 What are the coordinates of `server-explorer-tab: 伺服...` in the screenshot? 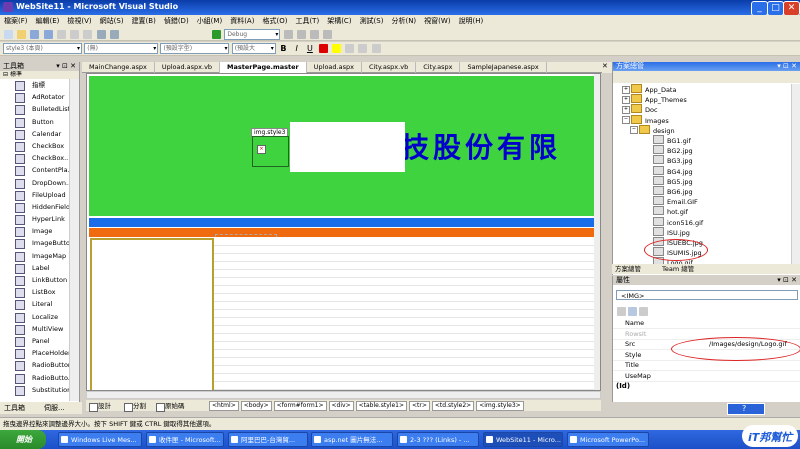 It's located at (54, 408).